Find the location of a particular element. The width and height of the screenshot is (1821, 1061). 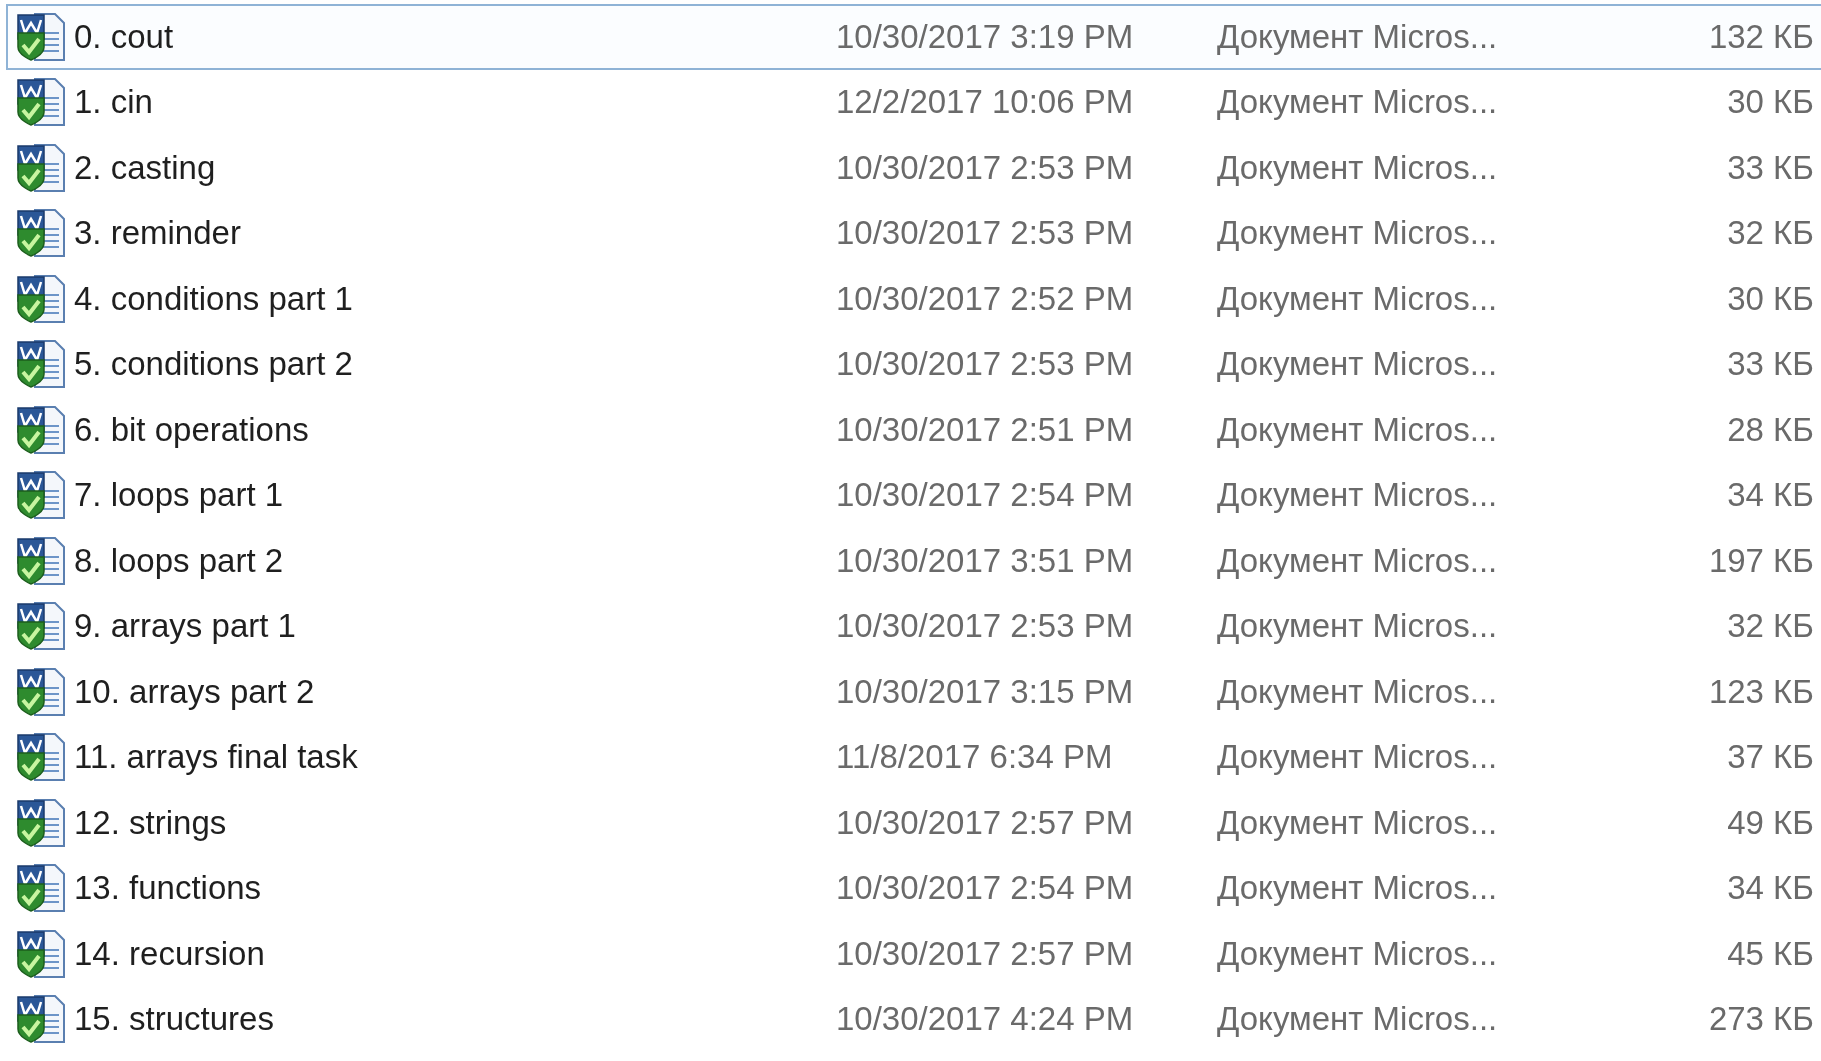

file-name: 11. arrays final task is located at coordinates (216, 757).